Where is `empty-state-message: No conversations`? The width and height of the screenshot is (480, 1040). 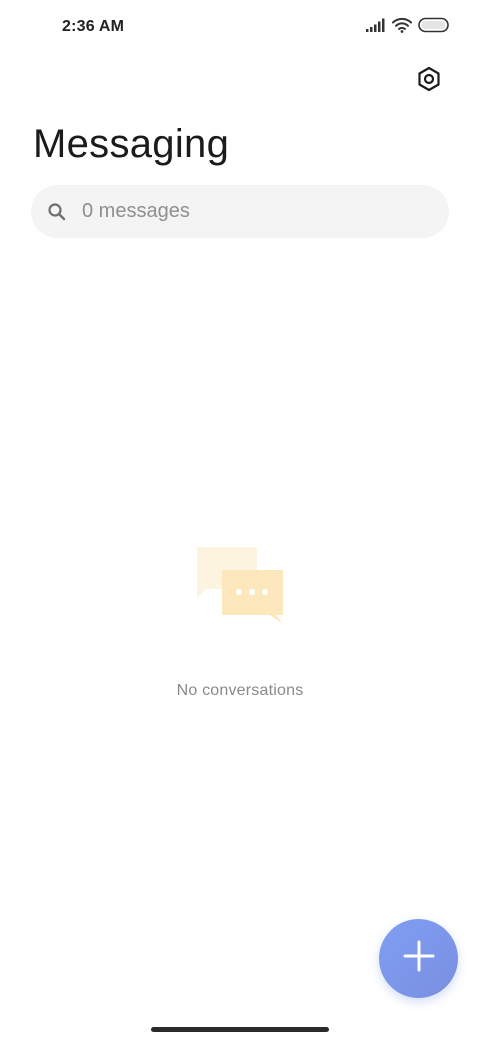
empty-state-message: No conversations is located at coordinates (240, 690).